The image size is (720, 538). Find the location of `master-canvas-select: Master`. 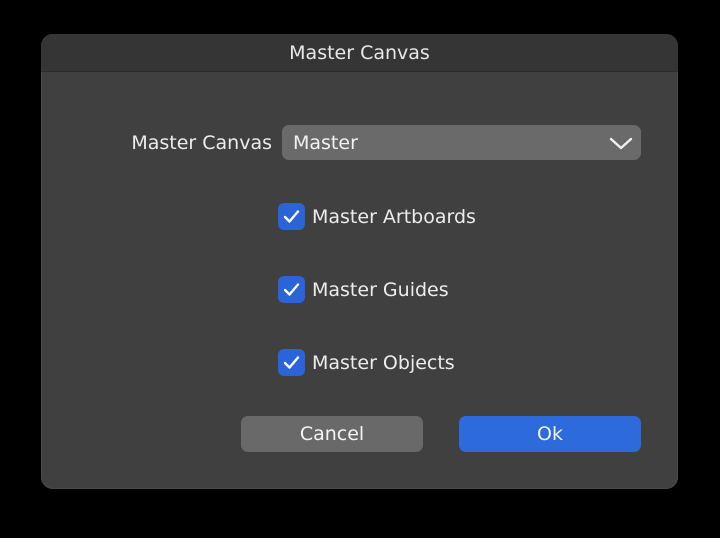

master-canvas-select: Master is located at coordinates (461, 142).